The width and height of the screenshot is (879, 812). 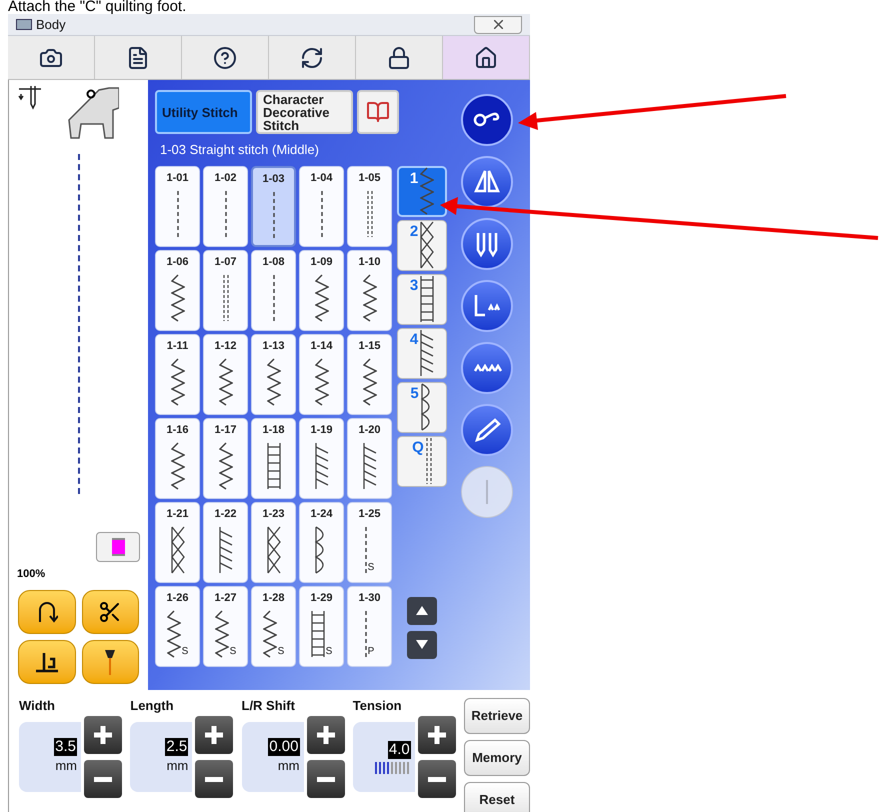 I want to click on needle-position-button, so click(x=110, y=662).